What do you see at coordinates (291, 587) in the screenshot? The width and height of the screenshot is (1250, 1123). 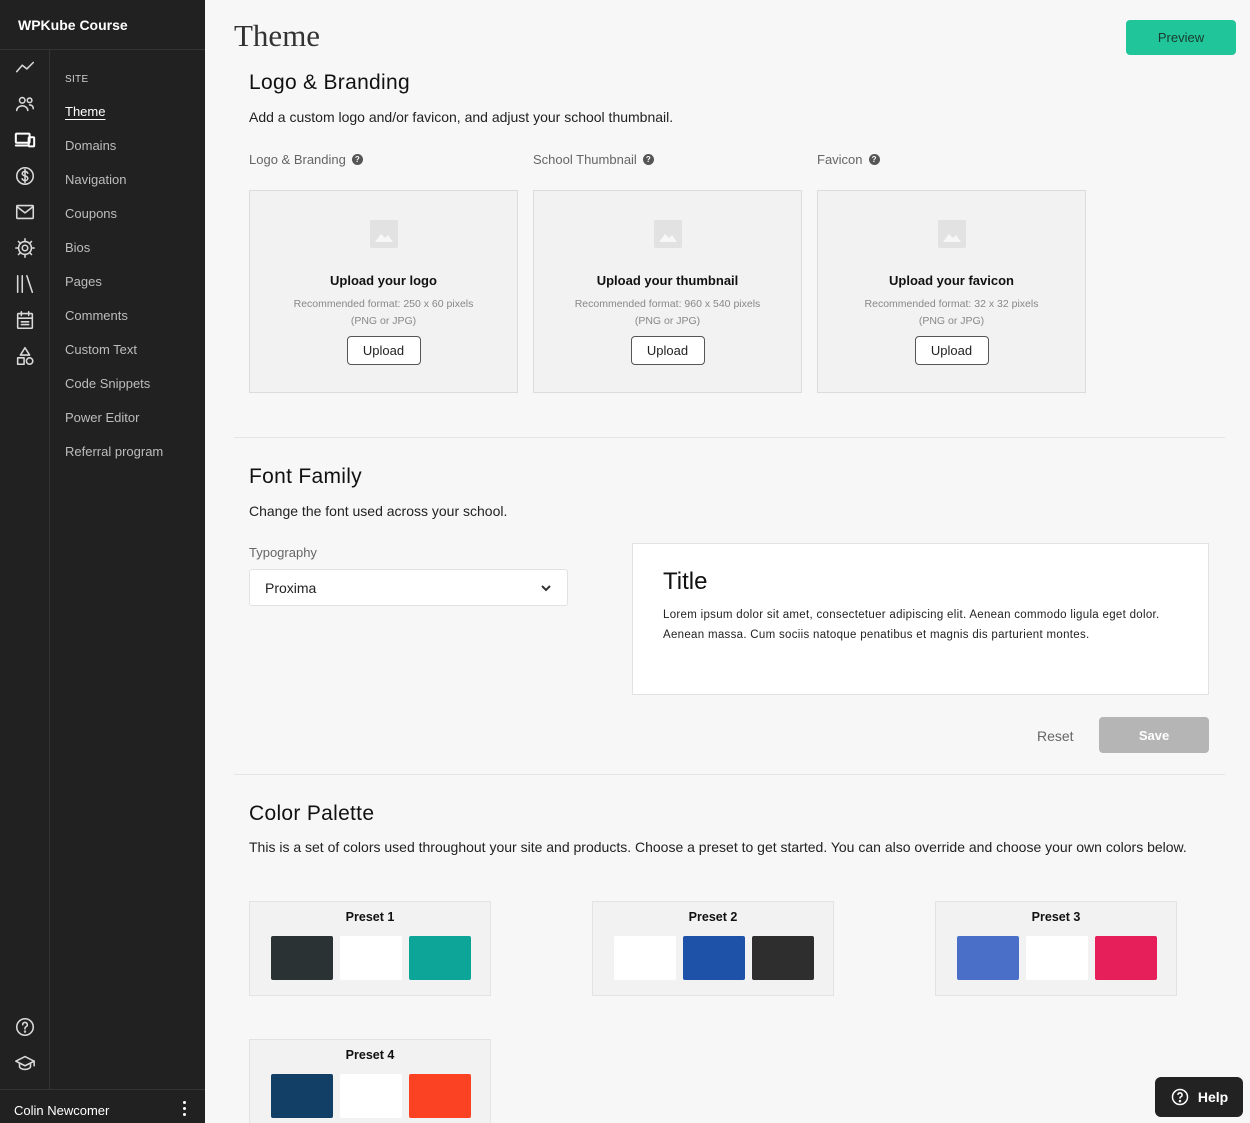 I see `typography-selected-value: Proxima` at bounding box center [291, 587].